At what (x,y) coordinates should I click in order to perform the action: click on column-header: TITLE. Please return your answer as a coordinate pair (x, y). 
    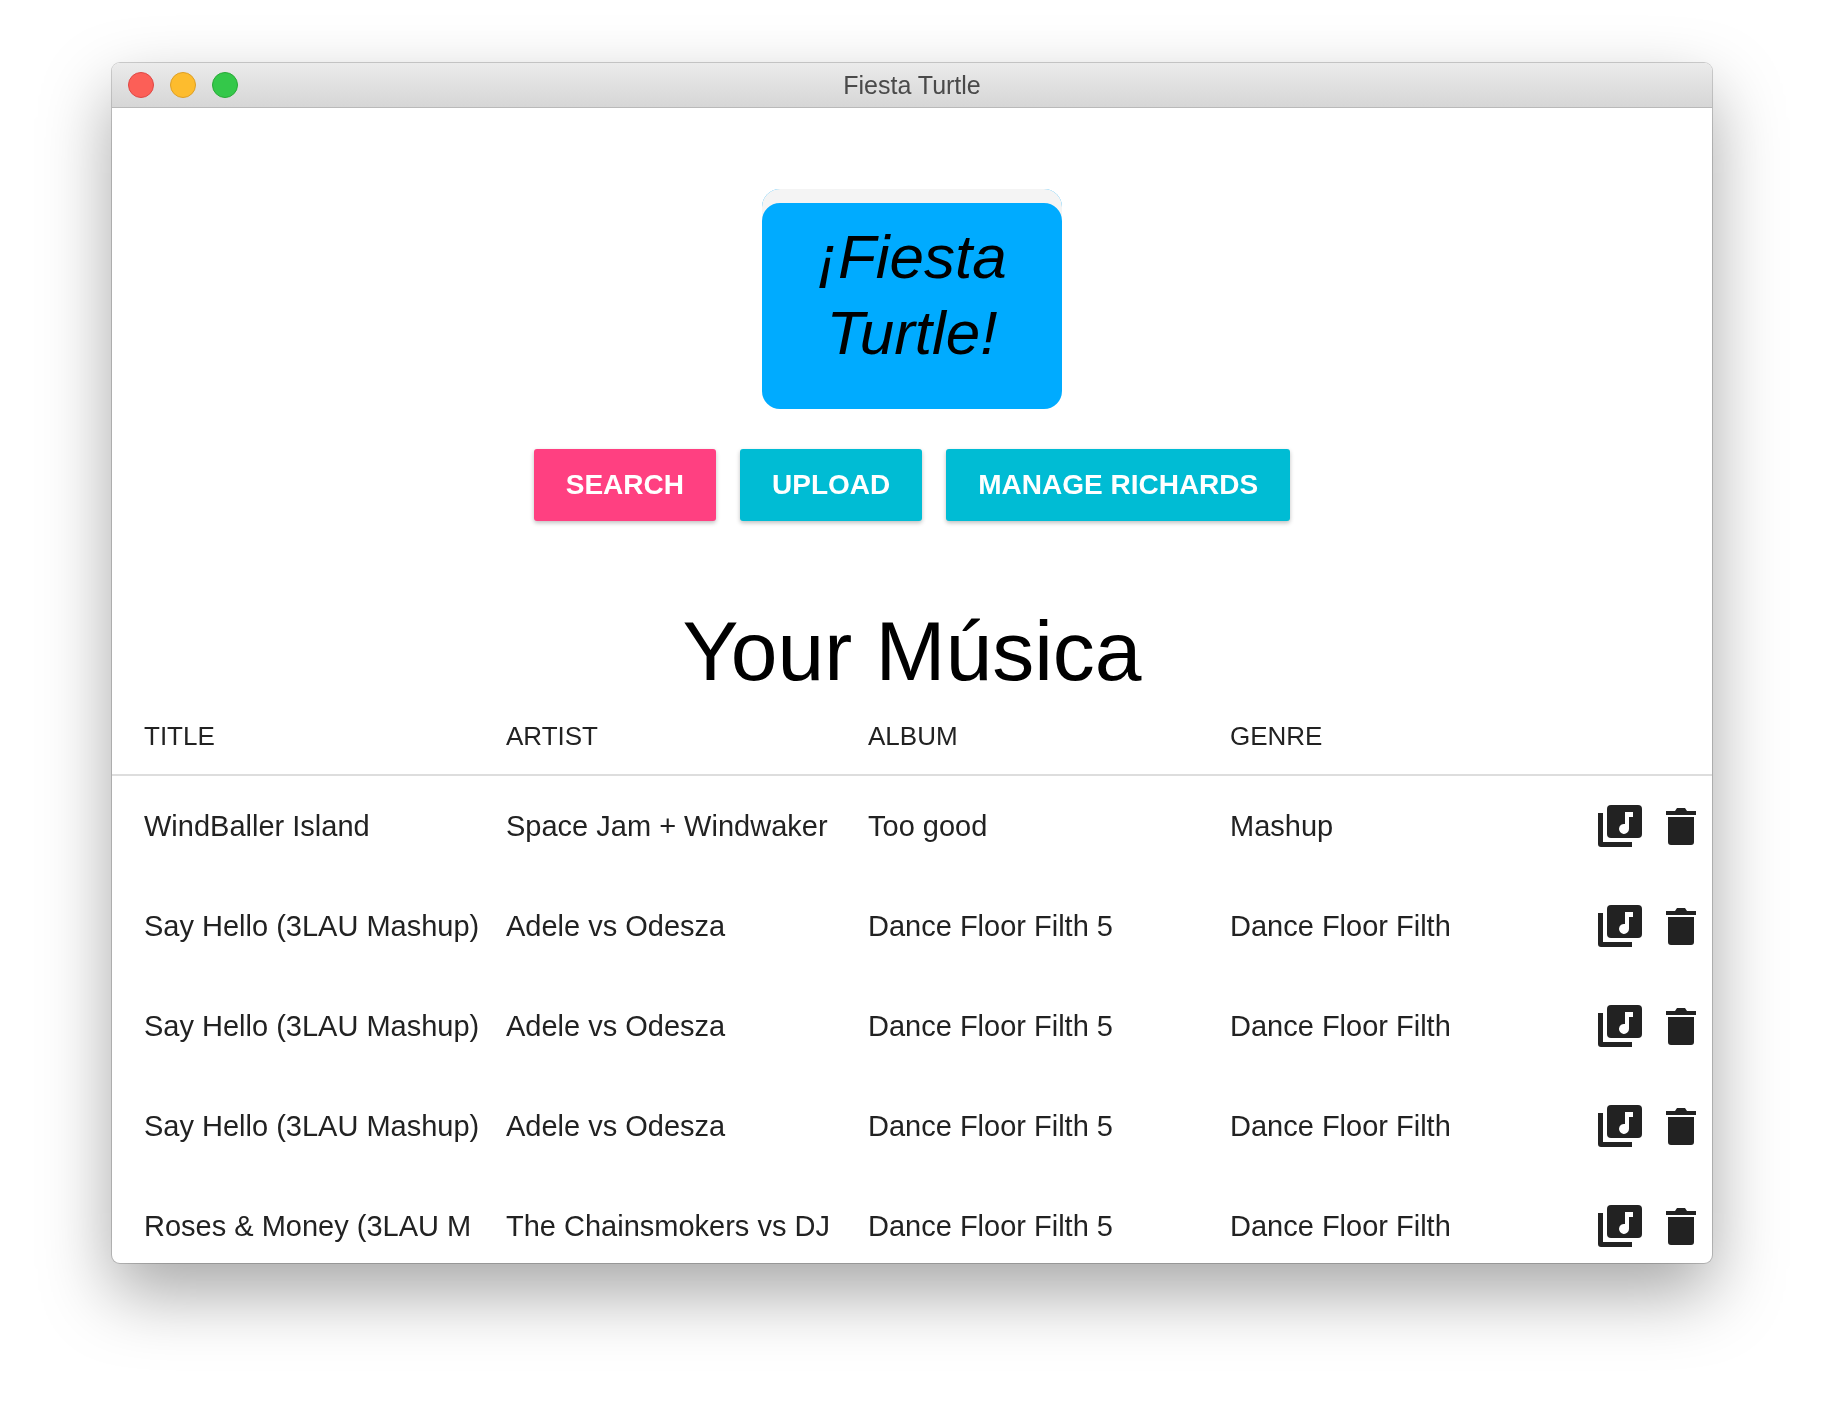
    Looking at the image, I should click on (179, 736).